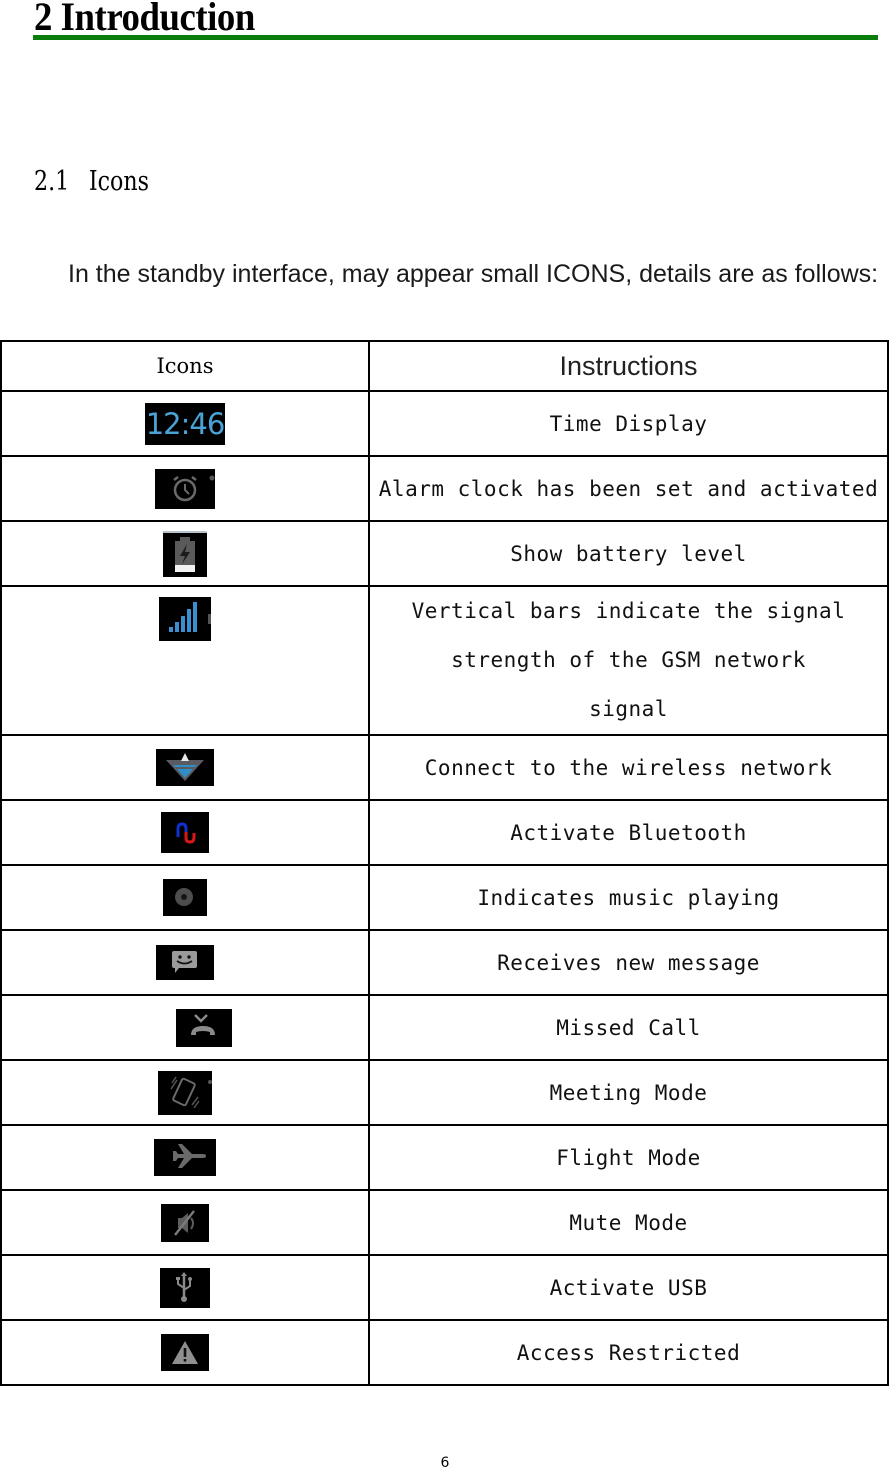 Image resolution: width=890 pixels, height=1473 pixels. I want to click on header-instructions: Instructions, so click(628, 366).